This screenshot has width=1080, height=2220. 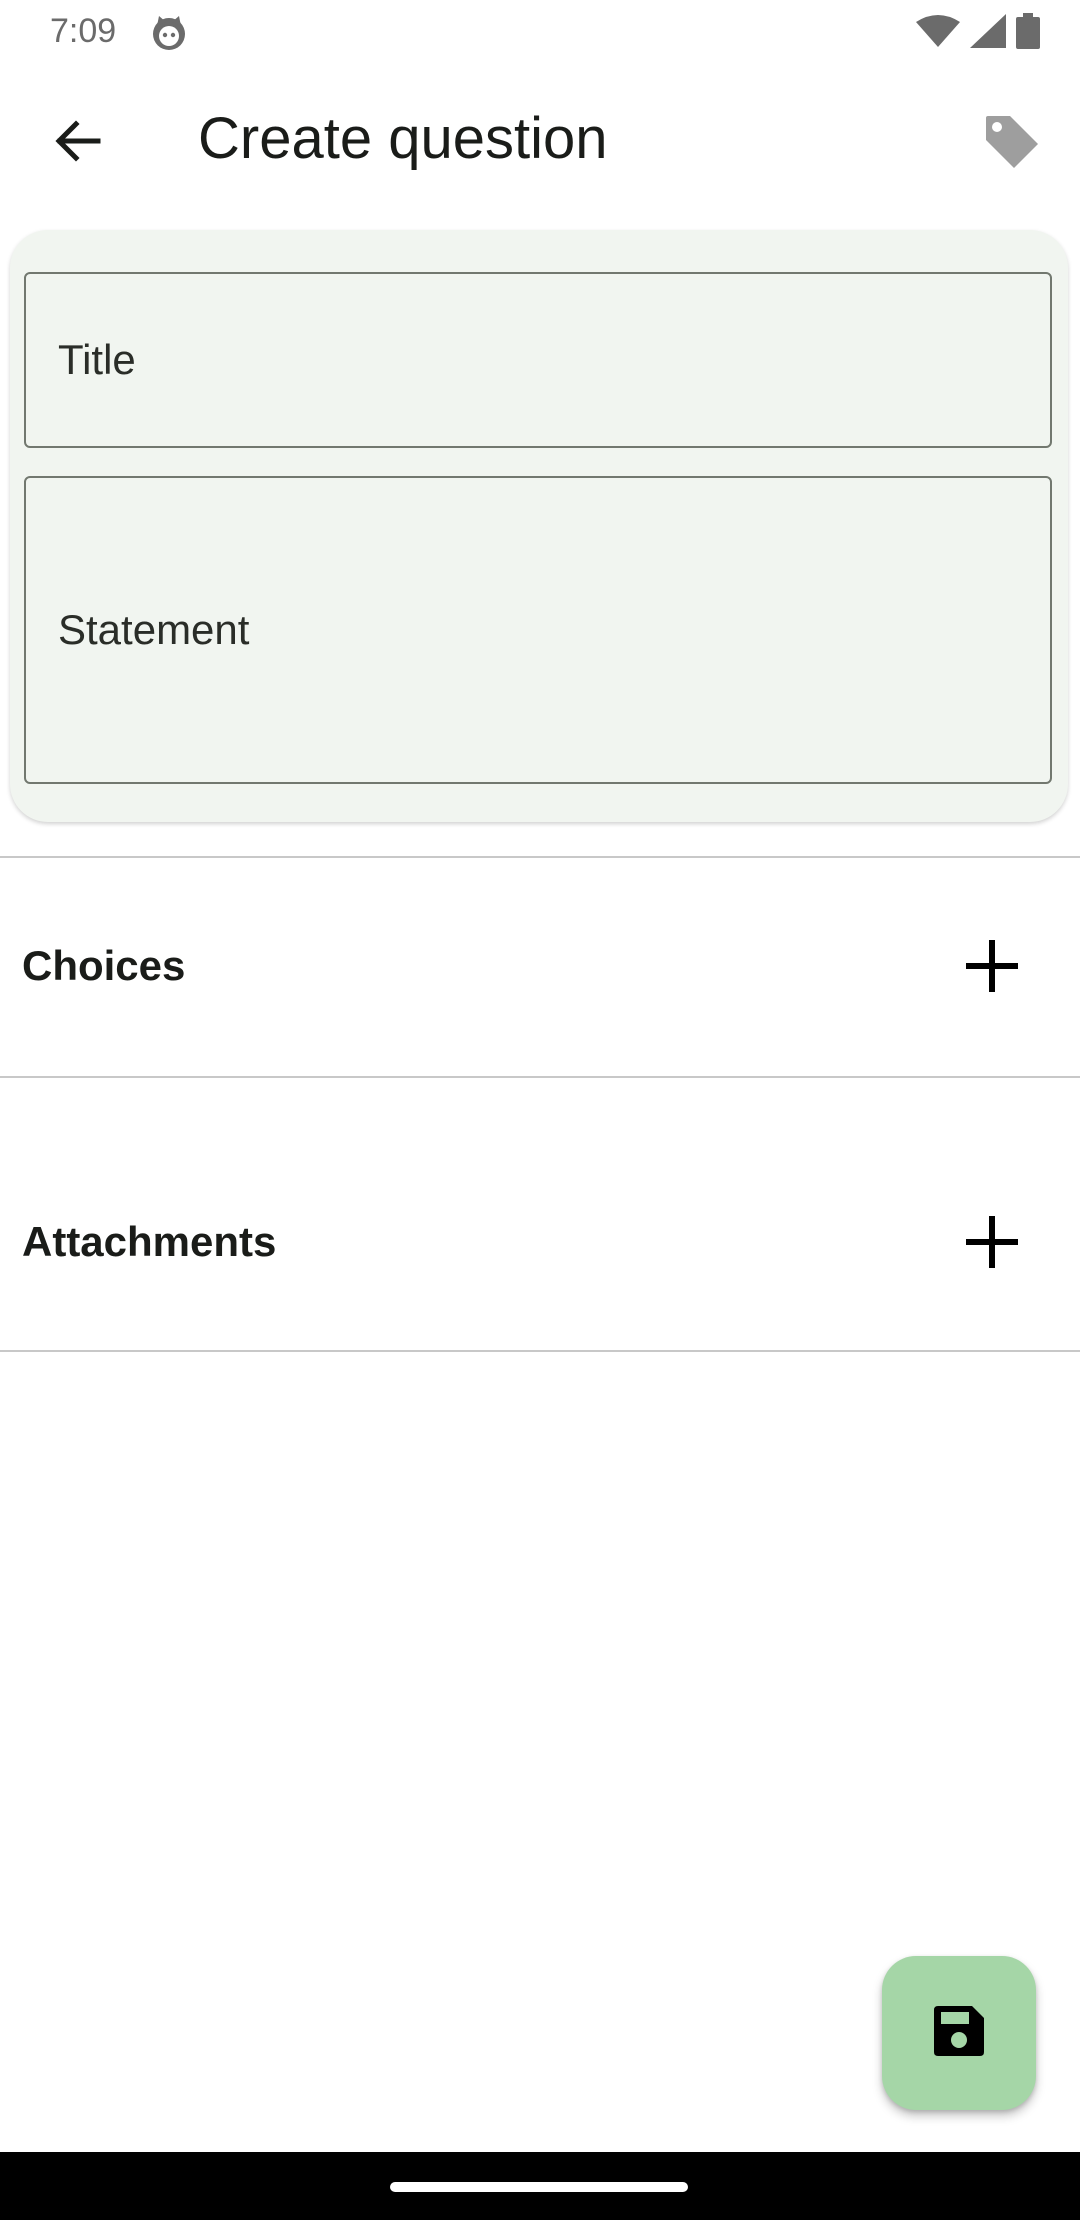 I want to click on system-navigation-bar, so click(x=540, y=2186).